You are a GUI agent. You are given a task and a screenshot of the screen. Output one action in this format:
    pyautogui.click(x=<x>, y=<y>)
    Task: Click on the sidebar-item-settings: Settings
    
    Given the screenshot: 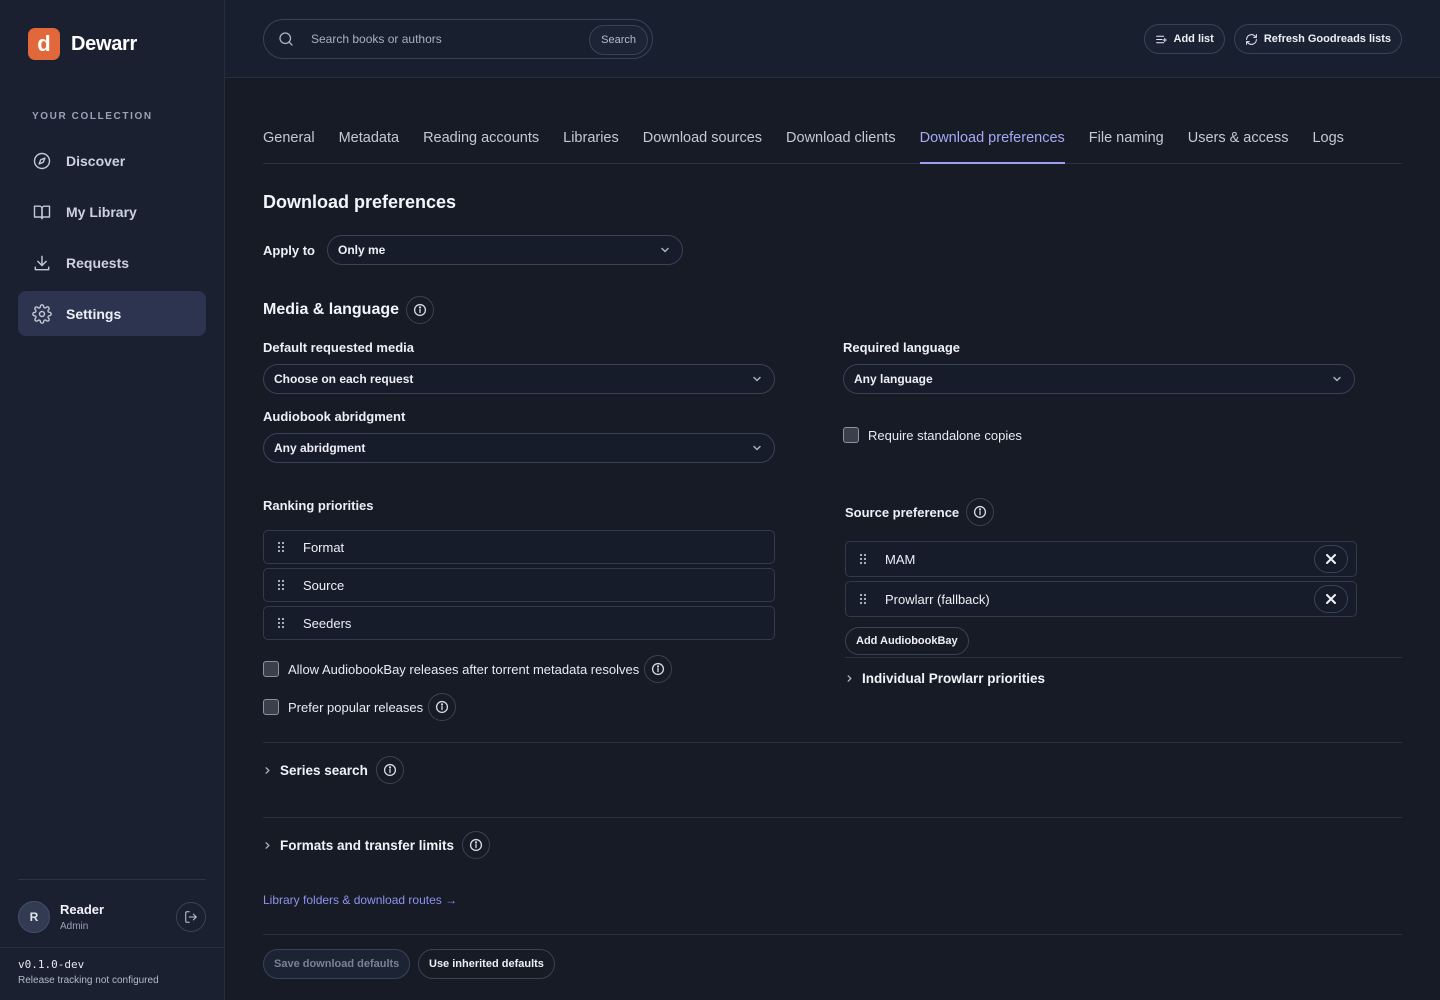 What is the action you would take?
    pyautogui.click(x=112, y=313)
    